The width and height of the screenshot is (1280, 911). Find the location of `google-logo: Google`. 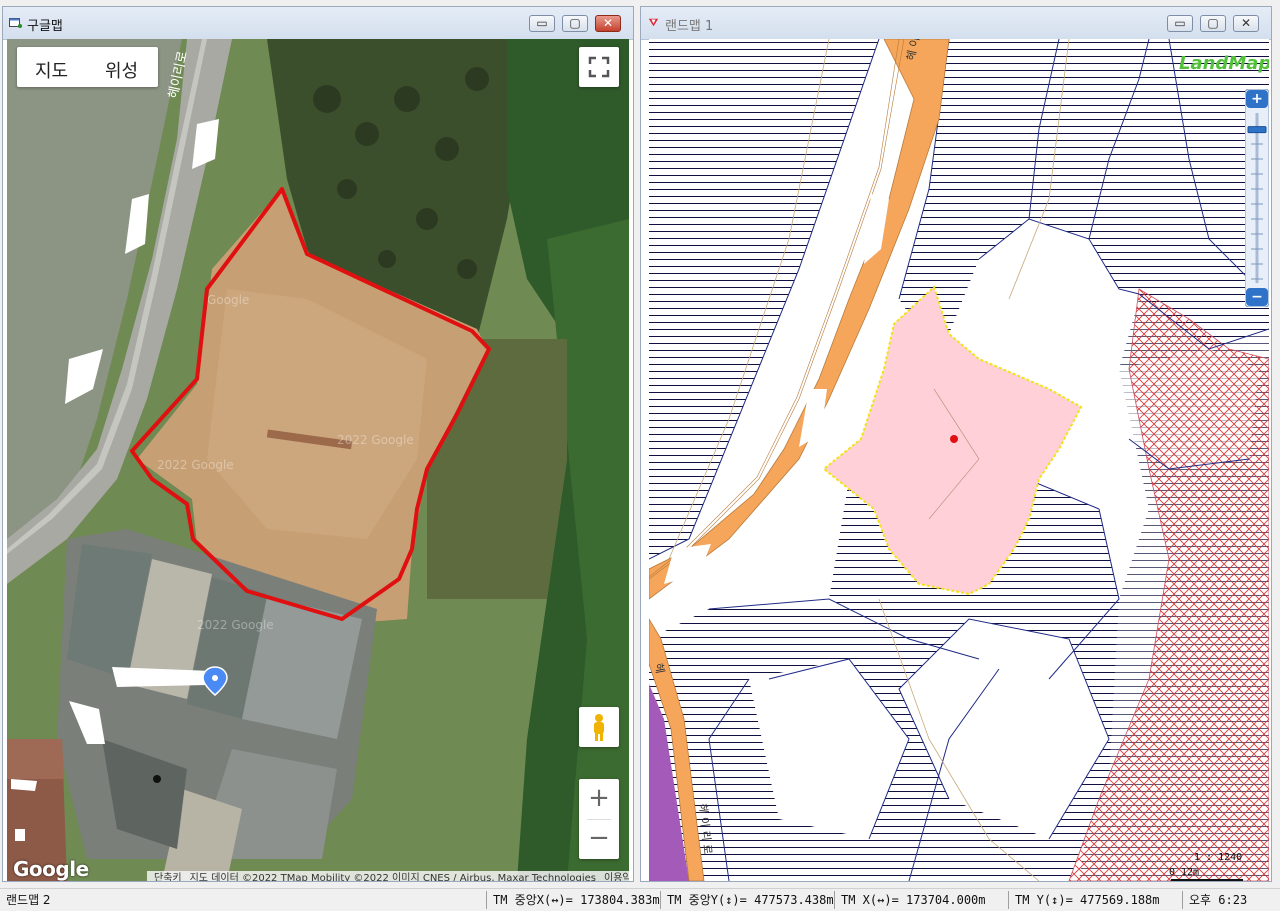

google-logo: Google is located at coordinates (51, 869).